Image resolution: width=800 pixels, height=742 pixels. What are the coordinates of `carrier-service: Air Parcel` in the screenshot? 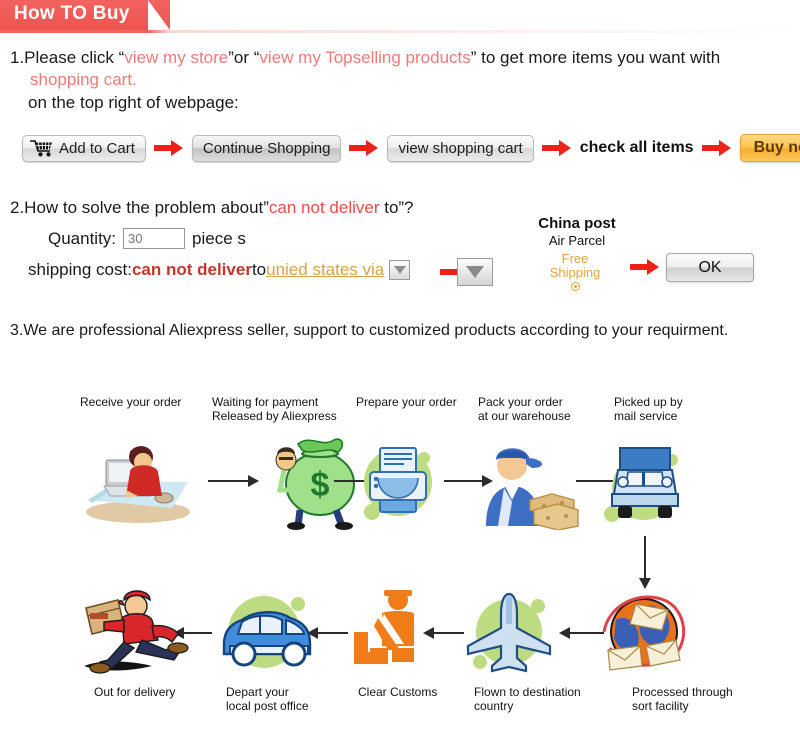 It's located at (577, 240).